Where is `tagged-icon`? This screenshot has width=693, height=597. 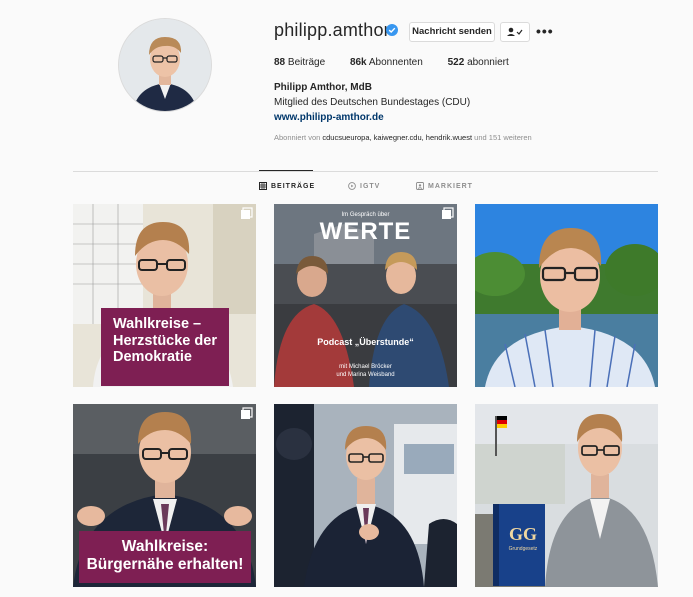
tagged-icon is located at coordinates (420, 186).